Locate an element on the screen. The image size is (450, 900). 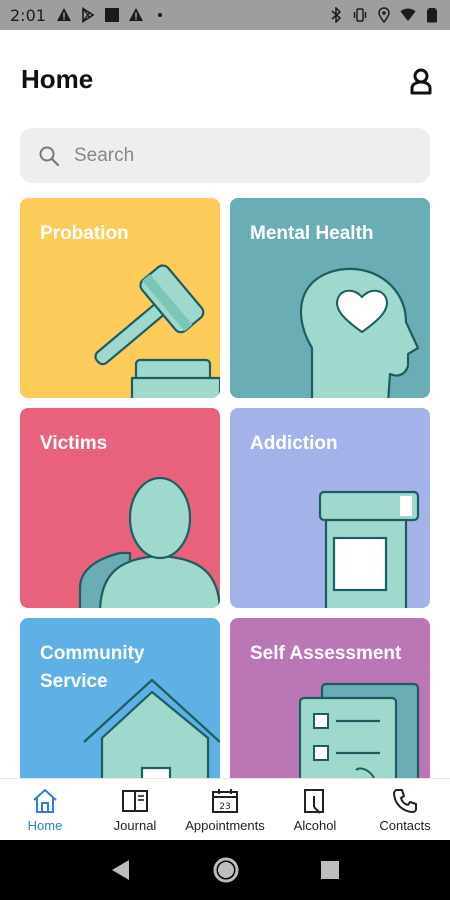
calendar-day: 23 is located at coordinates (224, 807).